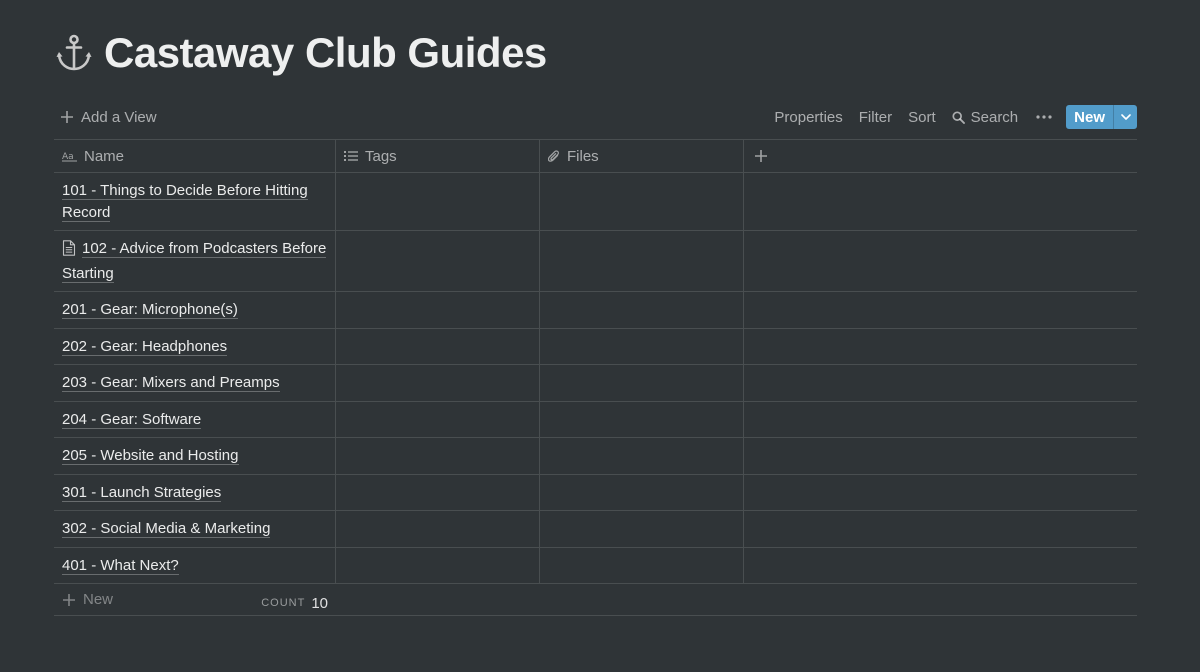 This screenshot has height=672, width=1200. I want to click on page-title: Castaway Club Guides, so click(325, 53).